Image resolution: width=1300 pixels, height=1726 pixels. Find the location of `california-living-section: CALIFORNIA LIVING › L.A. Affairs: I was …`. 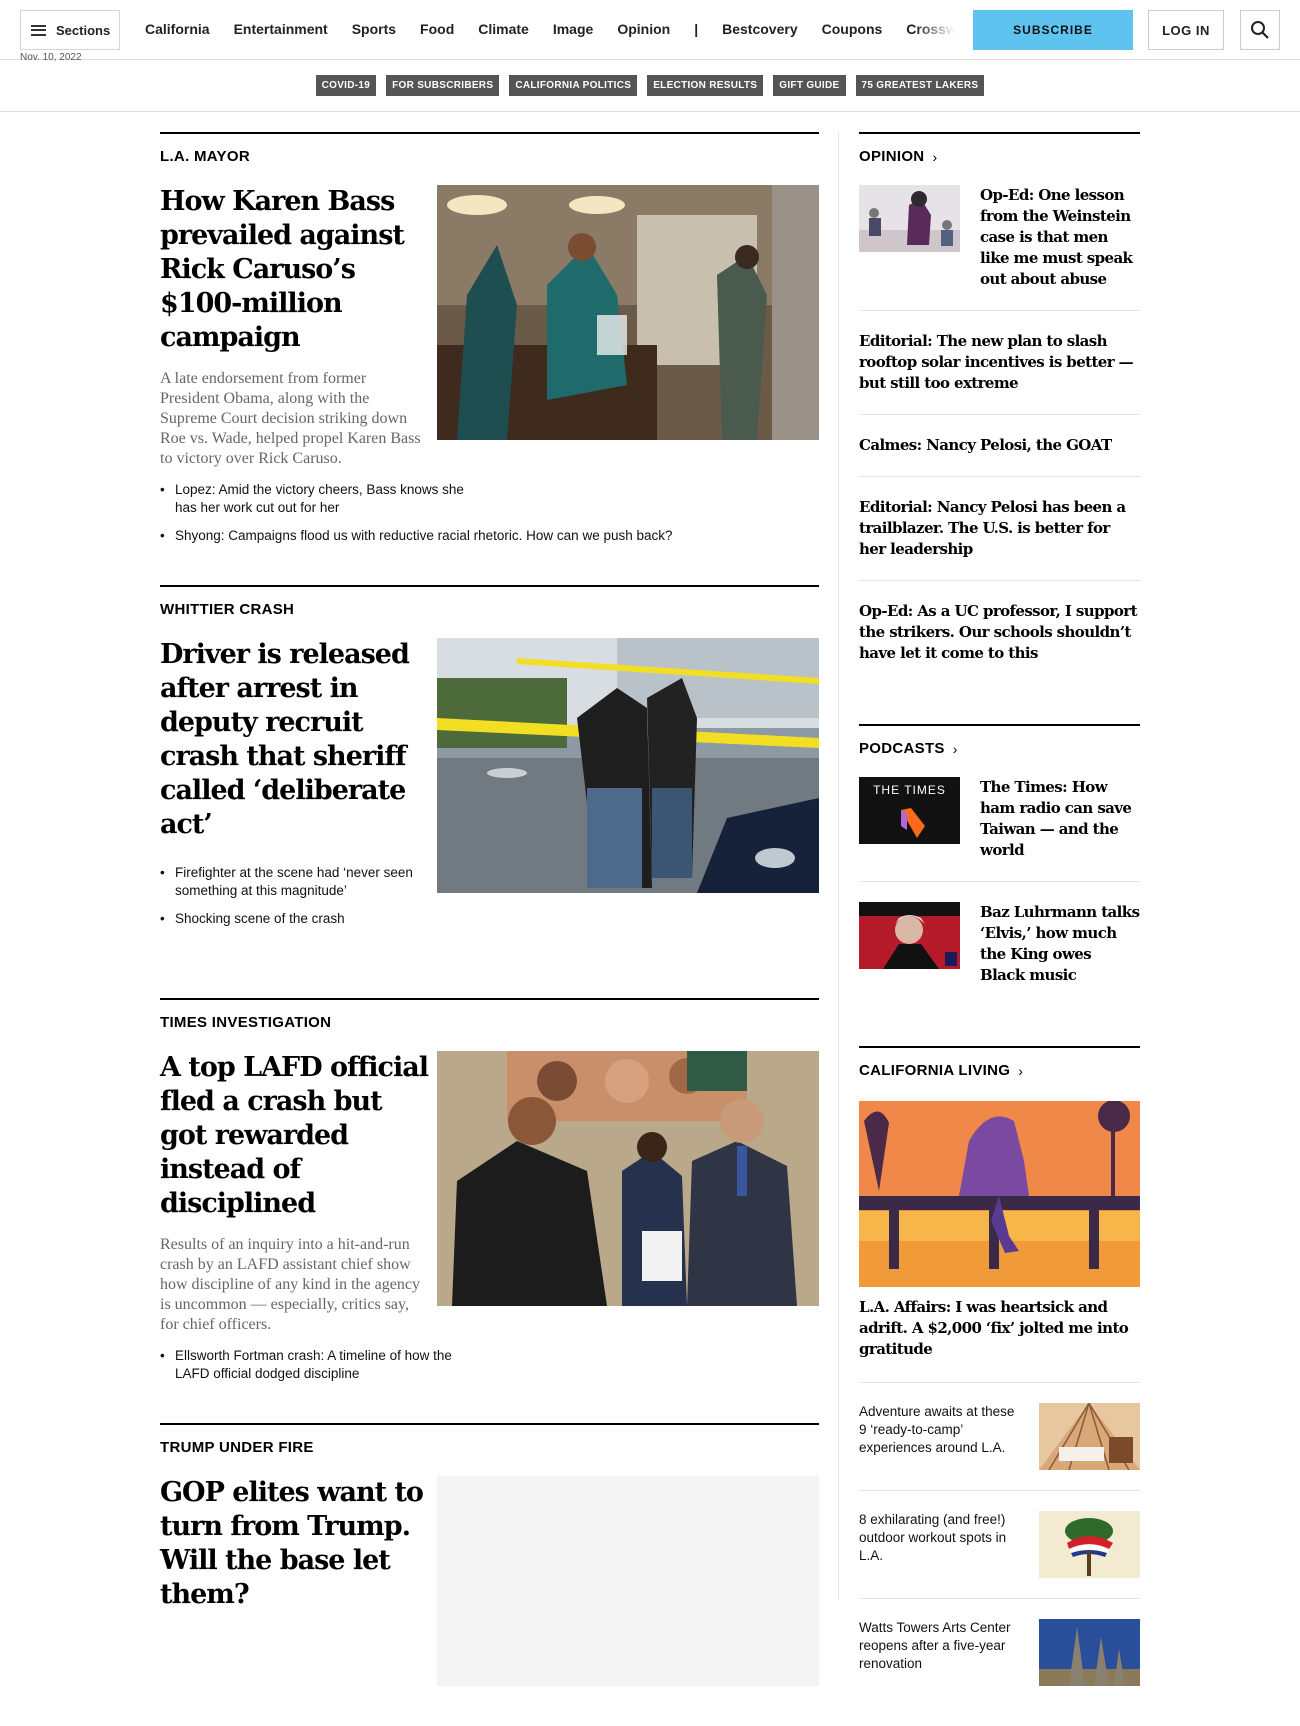

california-living-section: CALIFORNIA LIVING › L.A. Affairs: I was … is located at coordinates (999, 1376).